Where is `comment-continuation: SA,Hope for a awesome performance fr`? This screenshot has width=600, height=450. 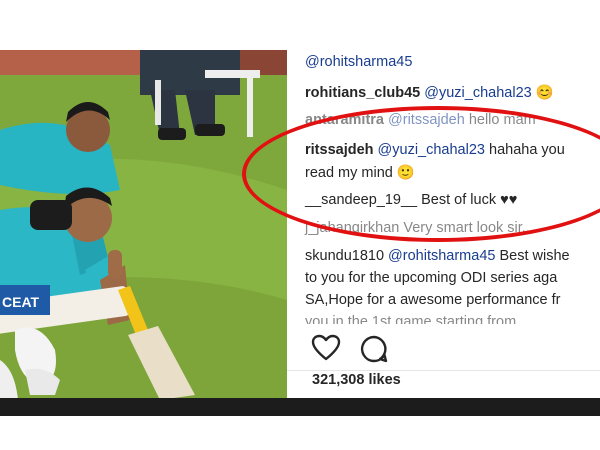 comment-continuation: SA,Hope for a awesome performance fr is located at coordinates (432, 300).